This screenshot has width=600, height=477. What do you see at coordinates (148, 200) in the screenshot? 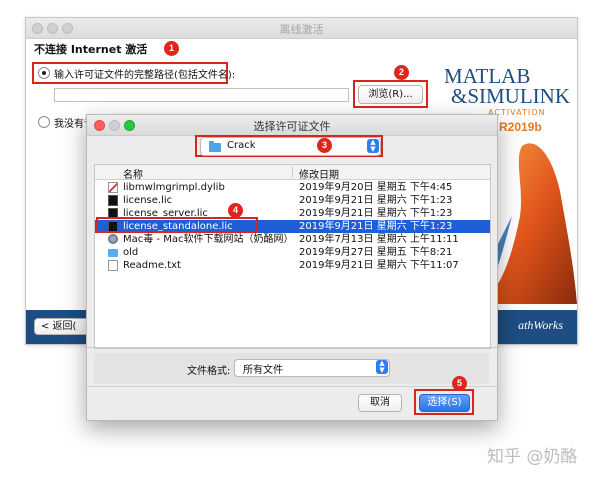
I see `file-name: license.lic` at bounding box center [148, 200].